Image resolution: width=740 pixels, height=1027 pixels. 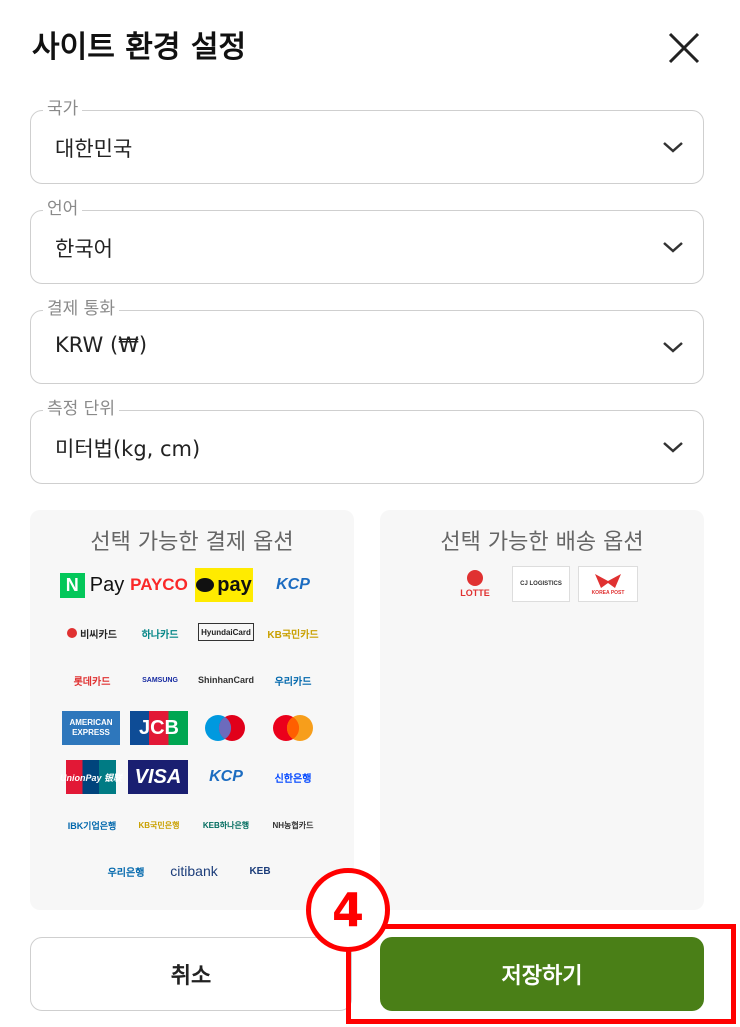 I want to click on kcp-logo: KCP, so click(x=293, y=584).